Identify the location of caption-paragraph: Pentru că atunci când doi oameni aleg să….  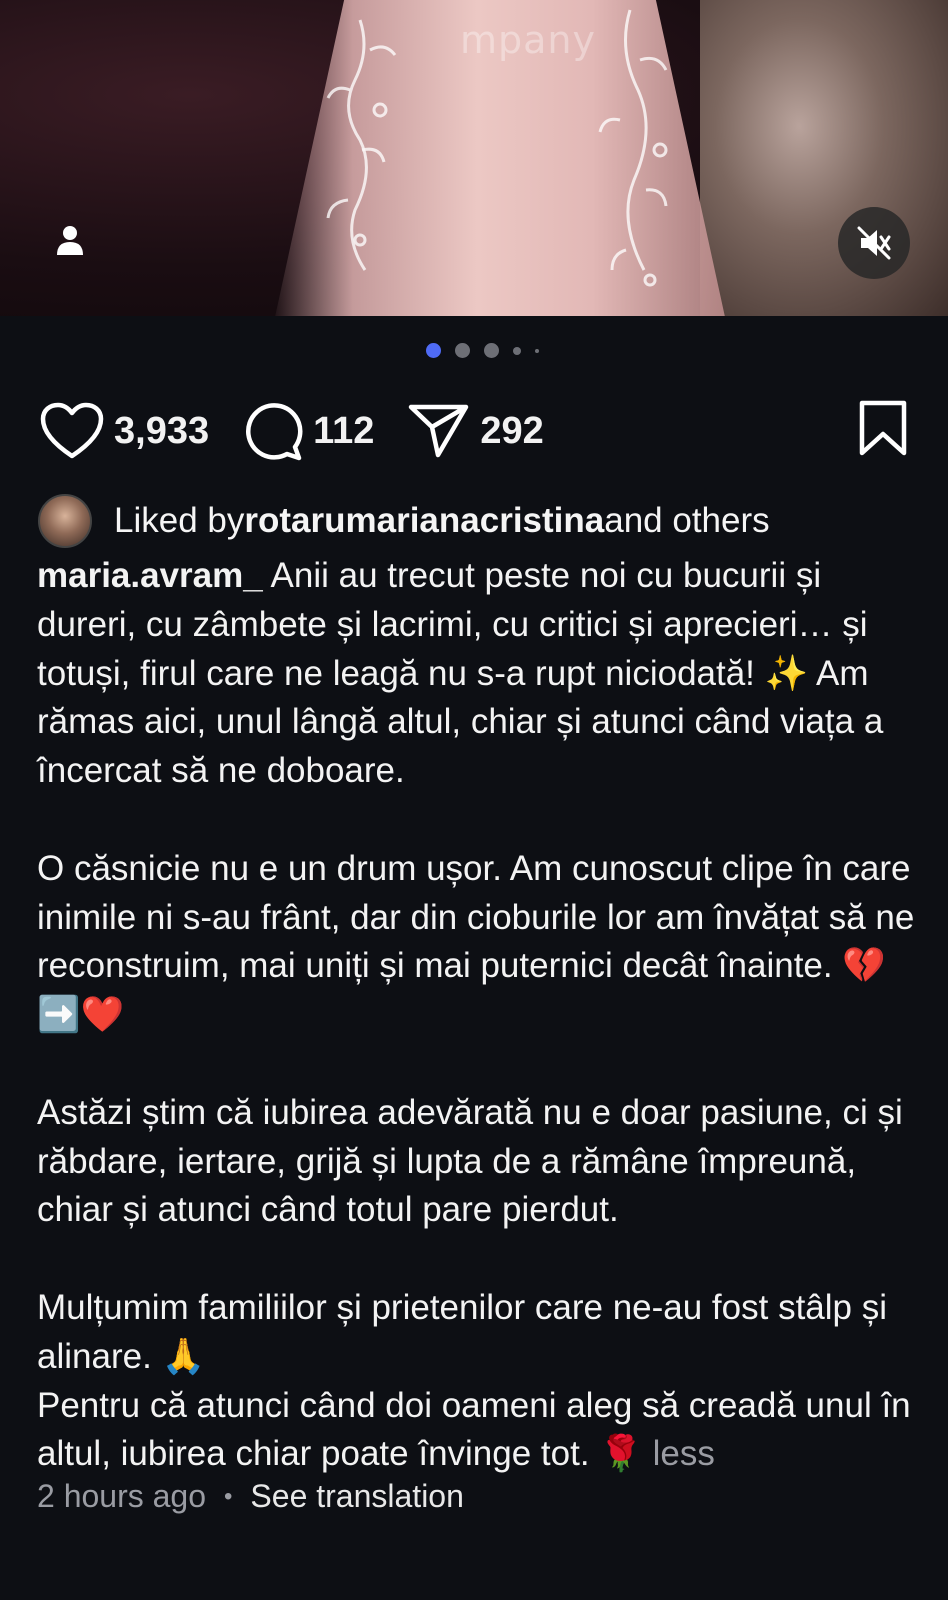
(477, 1431).